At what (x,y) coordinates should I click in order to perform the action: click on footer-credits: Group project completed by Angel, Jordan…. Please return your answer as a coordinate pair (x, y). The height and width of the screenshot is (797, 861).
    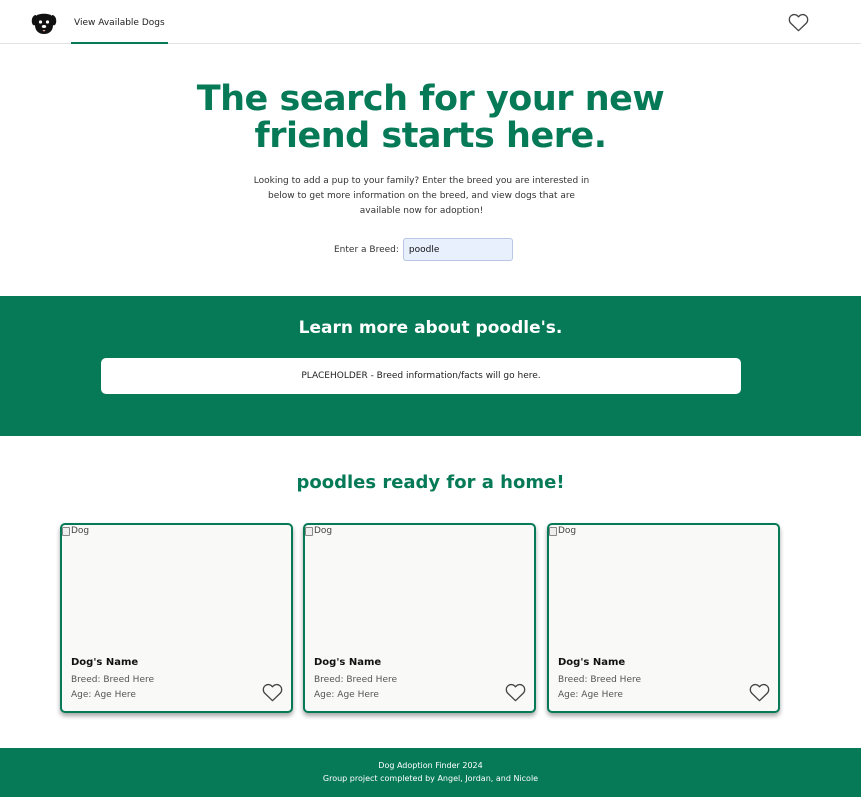
    Looking at the image, I should click on (430, 778).